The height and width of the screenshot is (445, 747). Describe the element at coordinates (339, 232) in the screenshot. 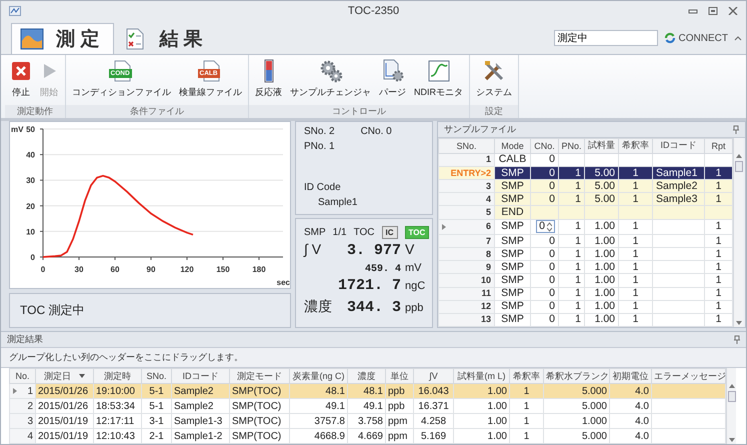

I see `count-text: 1/1` at that location.